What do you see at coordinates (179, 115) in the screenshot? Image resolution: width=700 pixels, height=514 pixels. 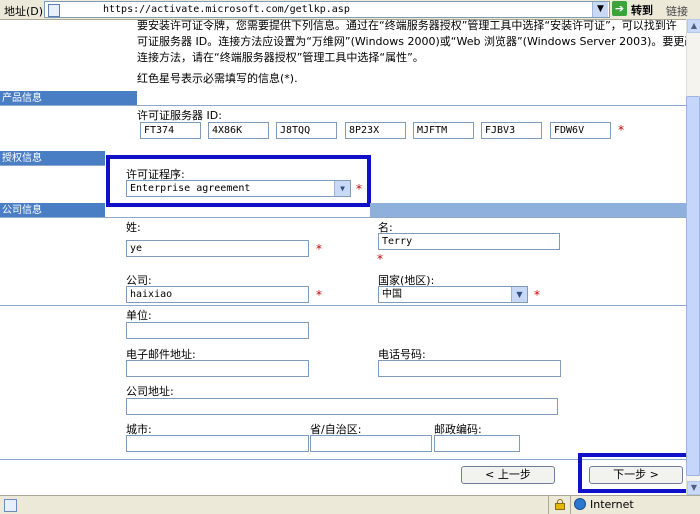 I see `server-id-label: 许可证服务器 ID:` at bounding box center [179, 115].